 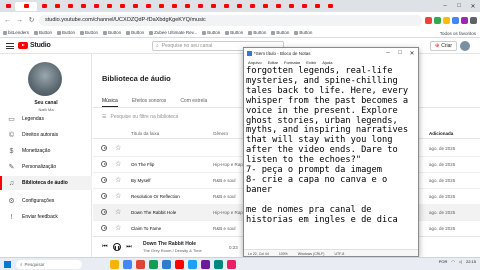 What do you see at coordinates (149, 102) in the screenshot?
I see `library-tab: Efeitos sonoros` at bounding box center [149, 102].